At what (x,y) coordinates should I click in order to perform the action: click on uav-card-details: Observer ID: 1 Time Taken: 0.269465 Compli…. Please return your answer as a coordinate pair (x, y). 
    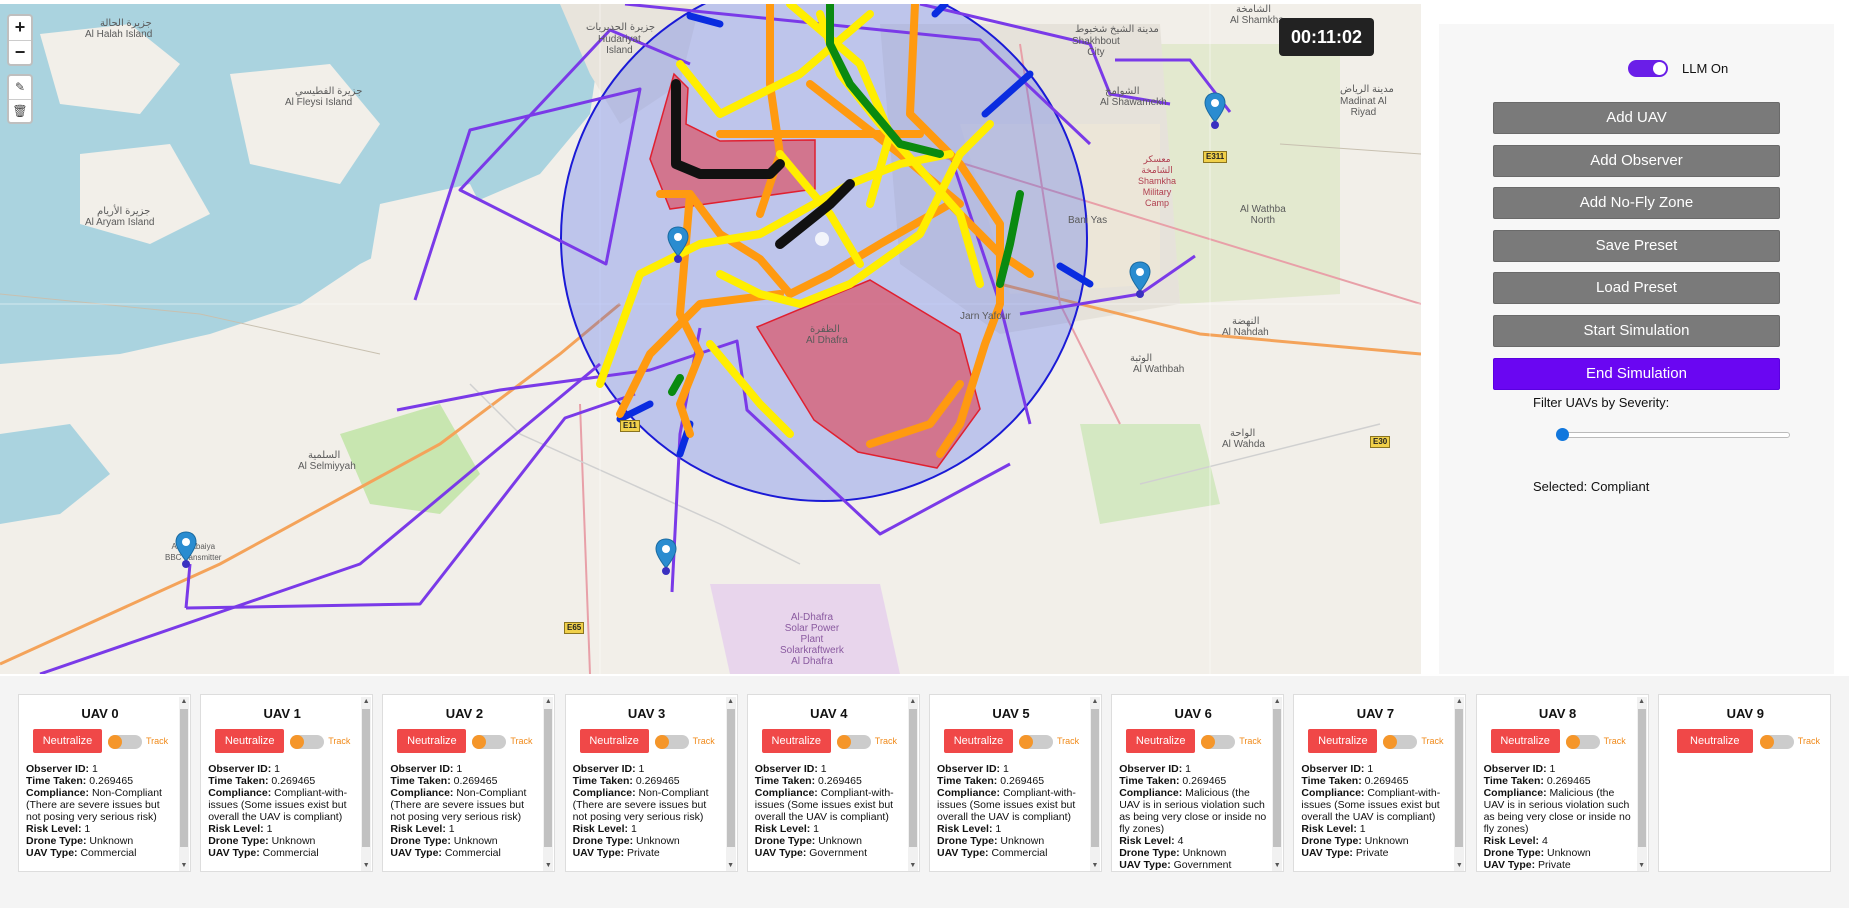
    Looking at the image, I should click on (647, 811).